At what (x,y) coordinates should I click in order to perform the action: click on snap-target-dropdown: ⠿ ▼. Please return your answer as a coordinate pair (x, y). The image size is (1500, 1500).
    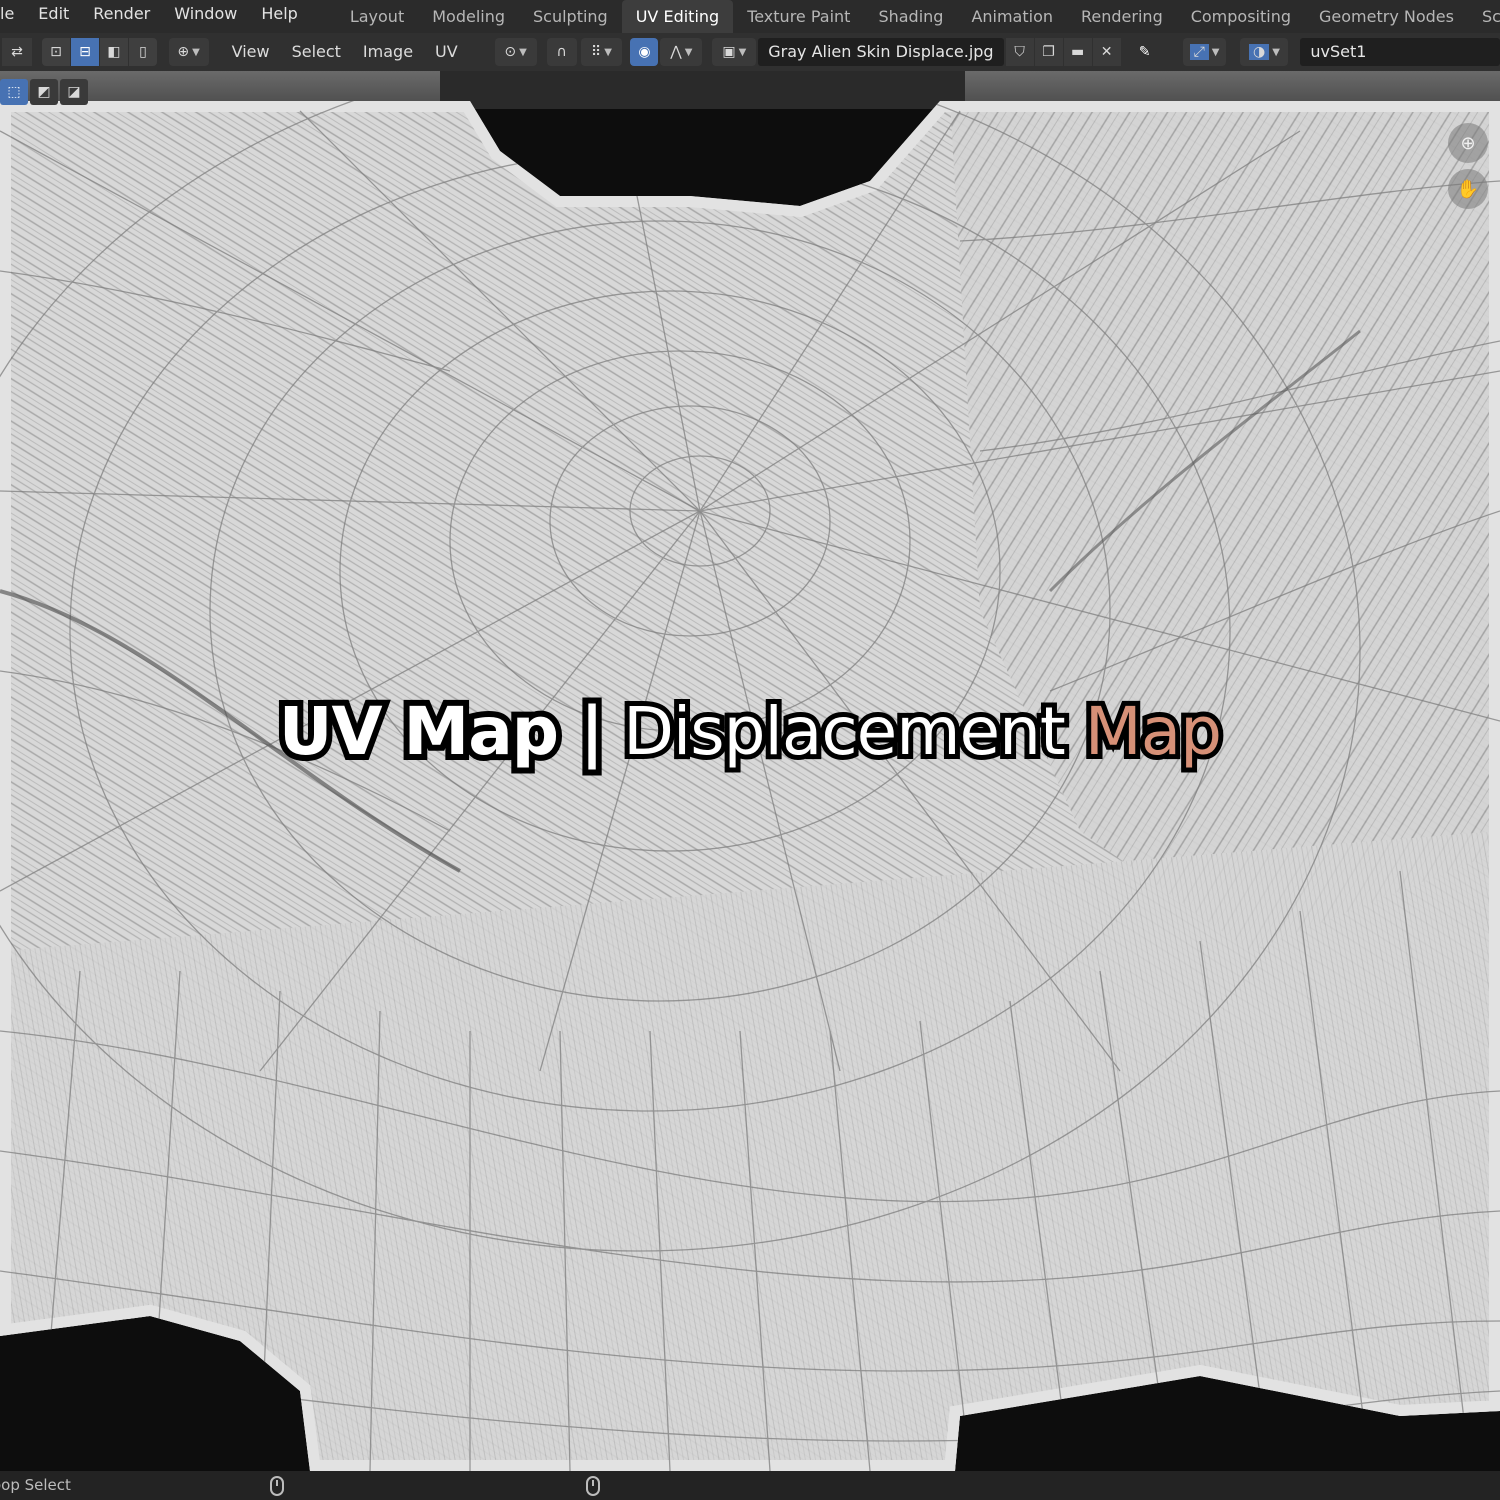
    Looking at the image, I should click on (601, 52).